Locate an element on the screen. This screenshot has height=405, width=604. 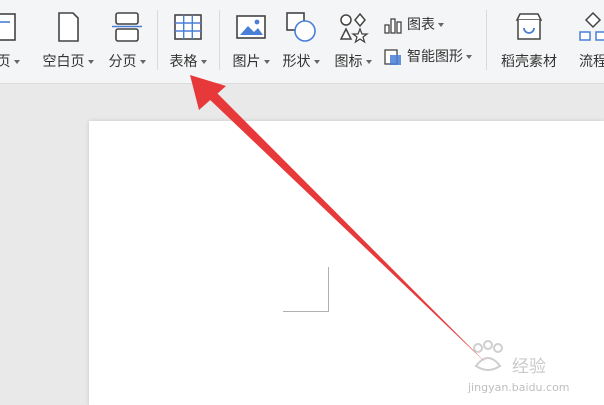
blank-page-label: 空白页 is located at coordinates (63, 62).